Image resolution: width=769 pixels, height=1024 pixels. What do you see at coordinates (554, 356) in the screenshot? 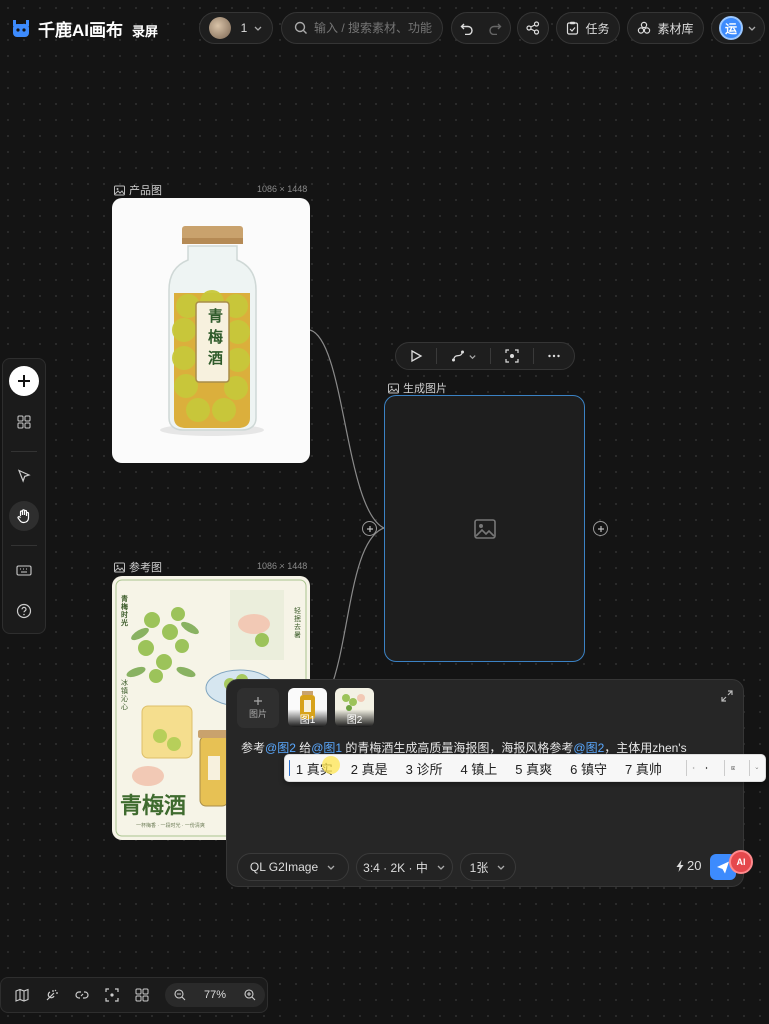
I see `more-icon` at bounding box center [554, 356].